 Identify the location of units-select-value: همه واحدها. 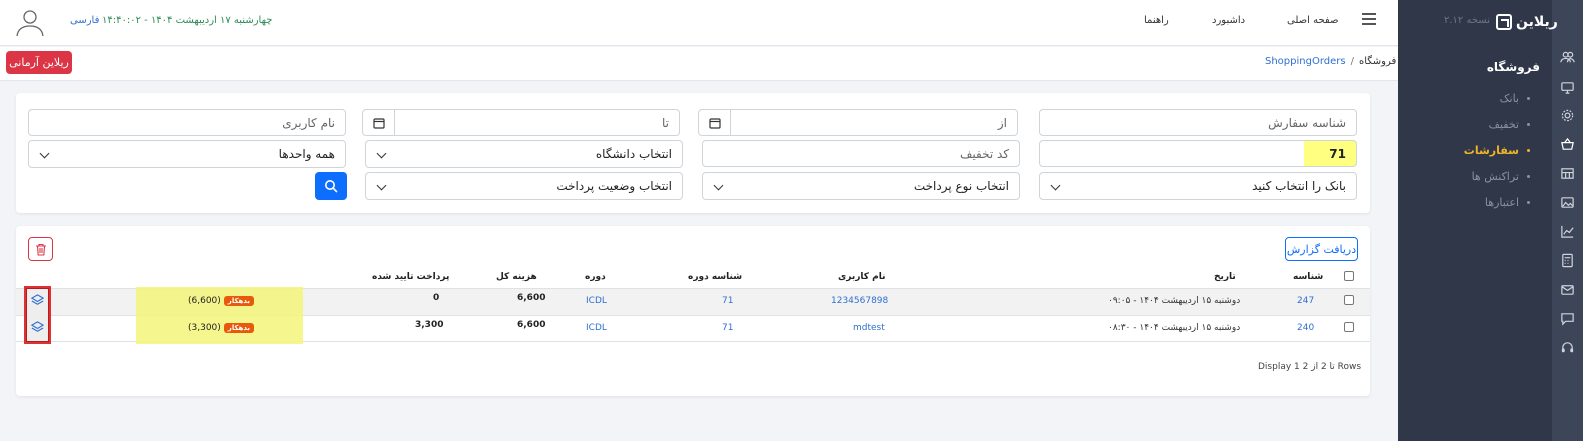
(306, 154).